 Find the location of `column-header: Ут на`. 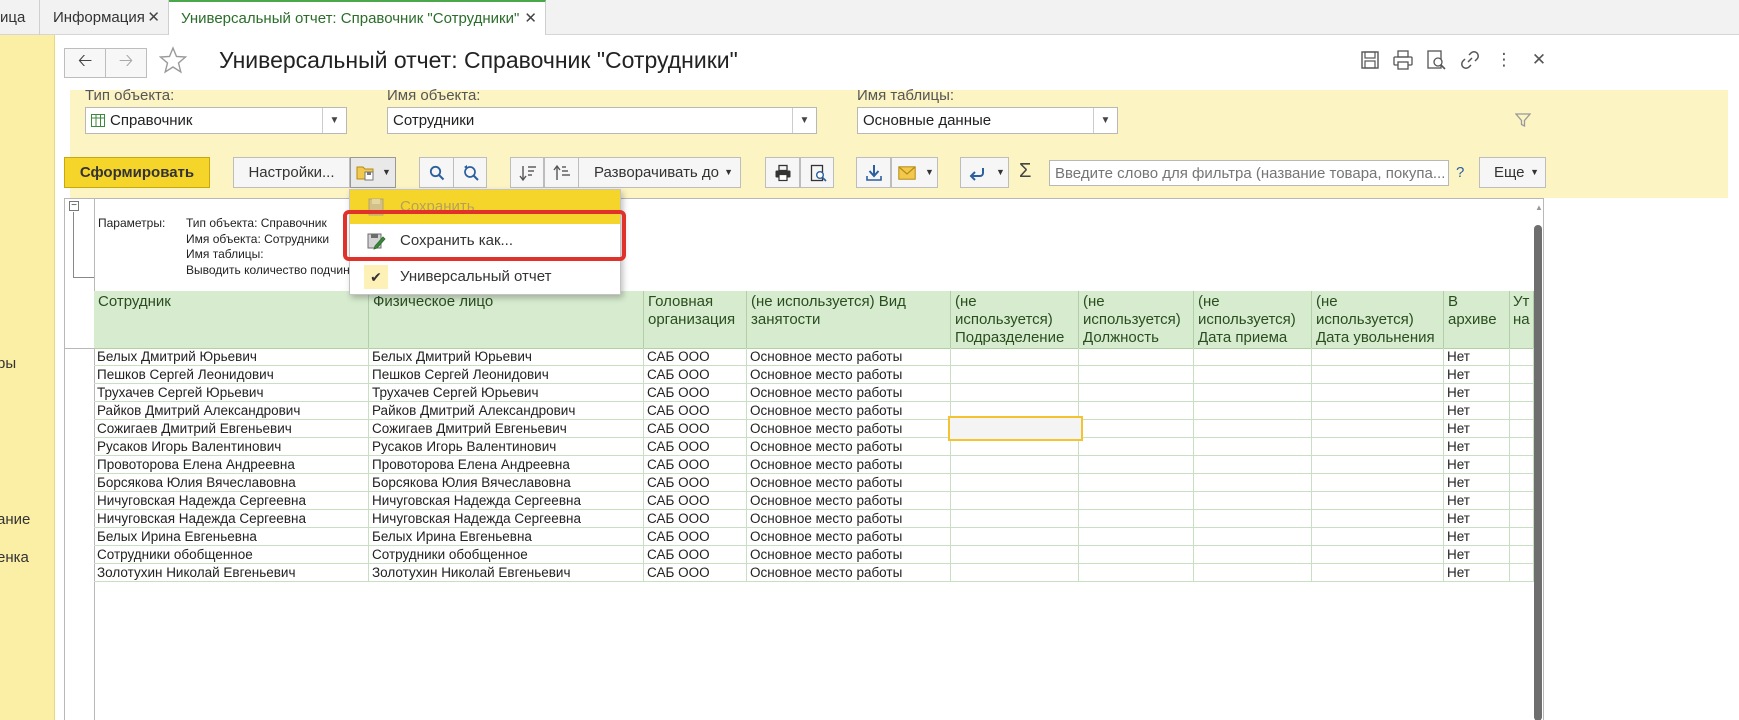

column-header: Ут на is located at coordinates (1522, 320).